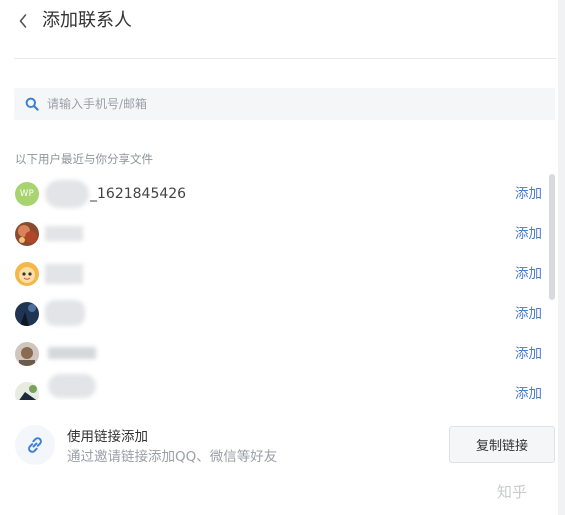  I want to click on watermark: 知乎, so click(512, 492).